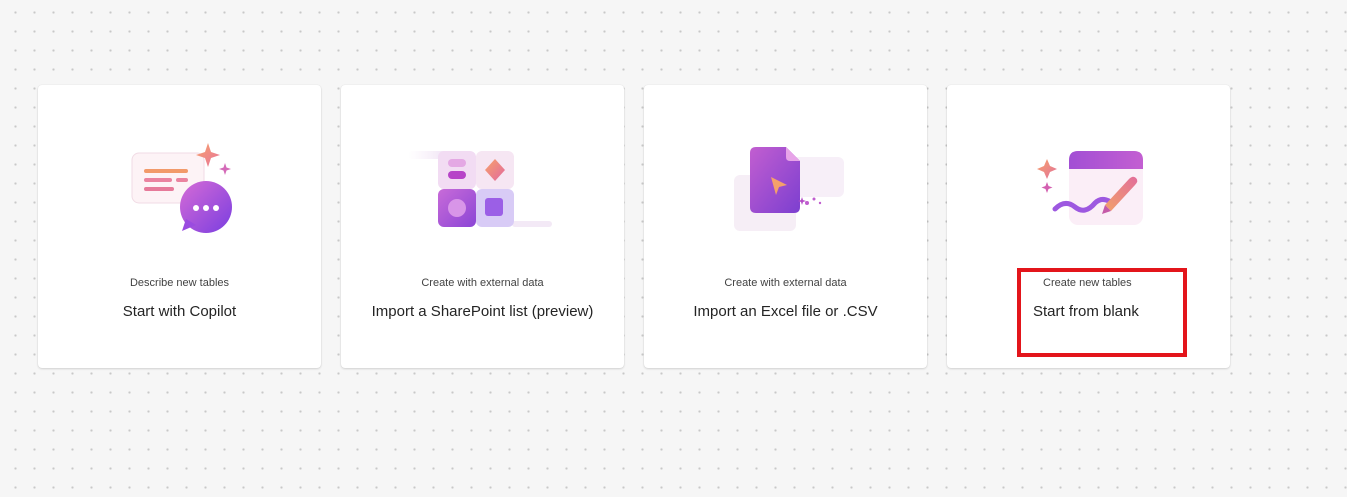 The height and width of the screenshot is (497, 1347). Describe the element at coordinates (1086, 311) in the screenshot. I see `card-title: Start from blank` at that location.